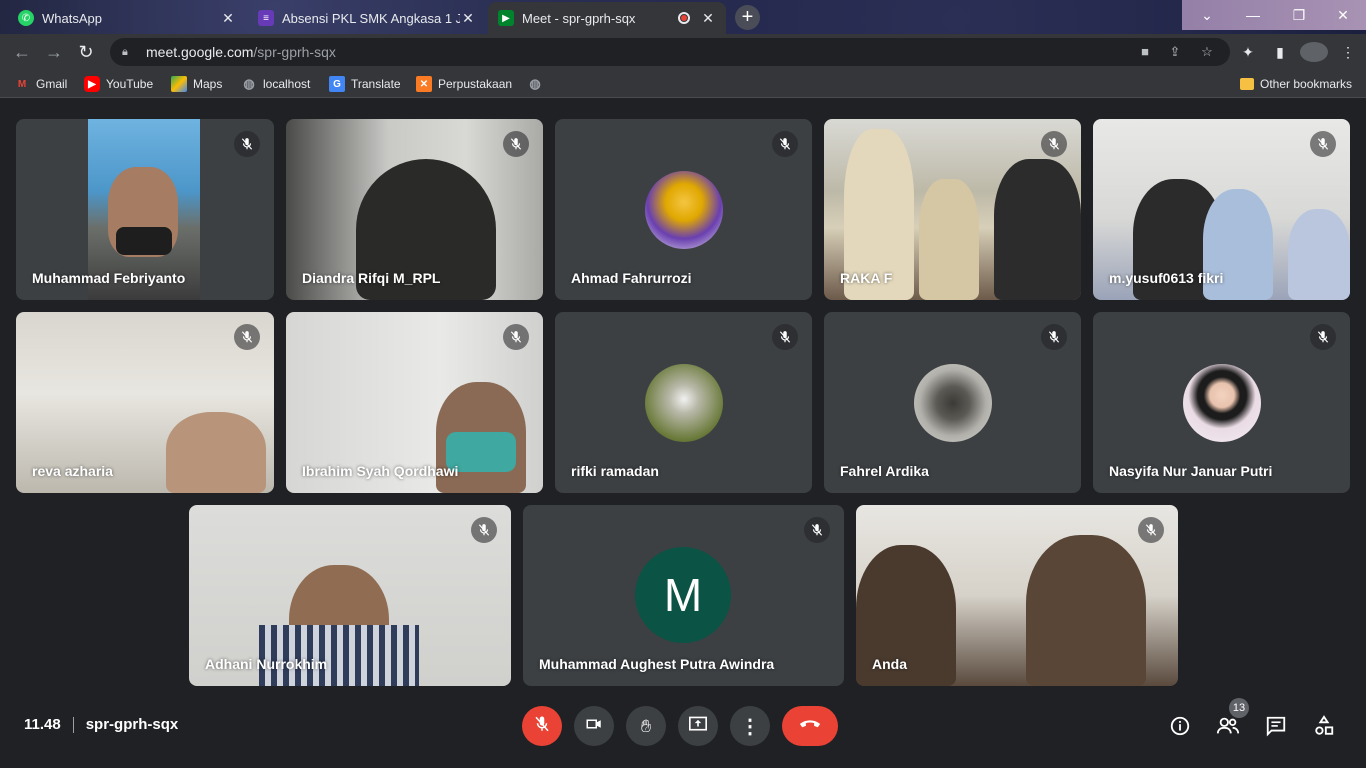  What do you see at coordinates (101, 724) in the screenshot?
I see `meeting-info: 11.48 spr-gprh-sqx` at bounding box center [101, 724].